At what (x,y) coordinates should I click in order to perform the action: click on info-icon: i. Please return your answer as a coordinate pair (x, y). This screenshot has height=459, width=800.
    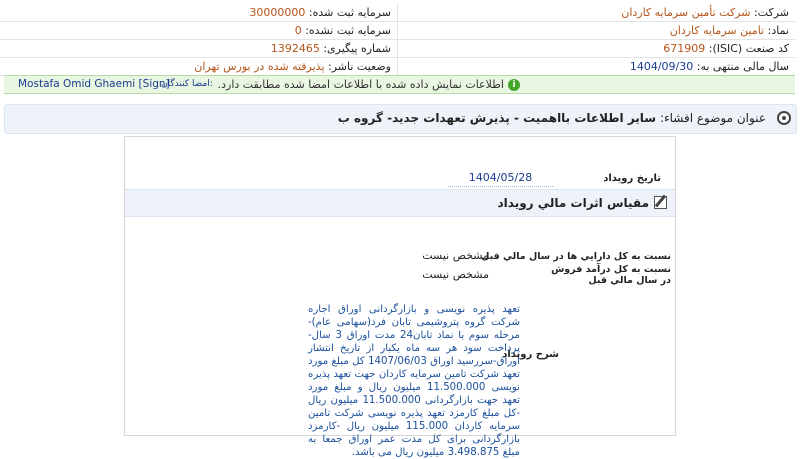
    Looking at the image, I should click on (514, 85).